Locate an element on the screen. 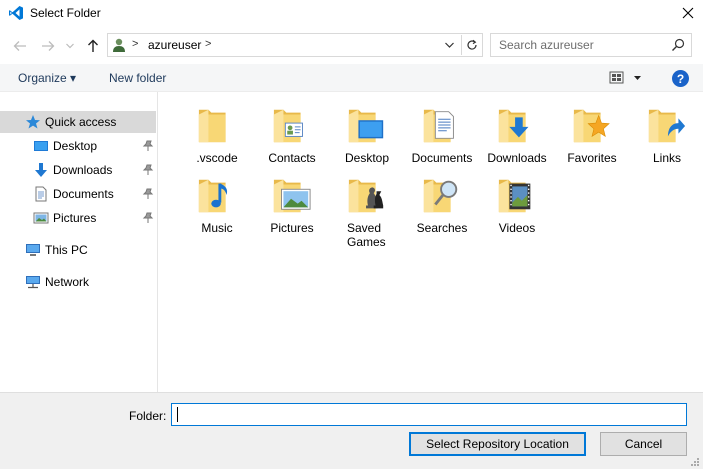 Image resolution: width=703 pixels, height=469 pixels. desktop-screen-folder-icon is located at coordinates (366, 126).